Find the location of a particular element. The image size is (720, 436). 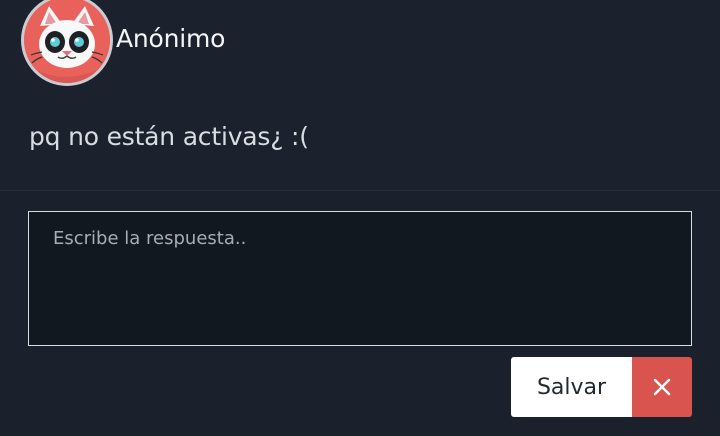

reply-actions: Salvar is located at coordinates (601, 387).